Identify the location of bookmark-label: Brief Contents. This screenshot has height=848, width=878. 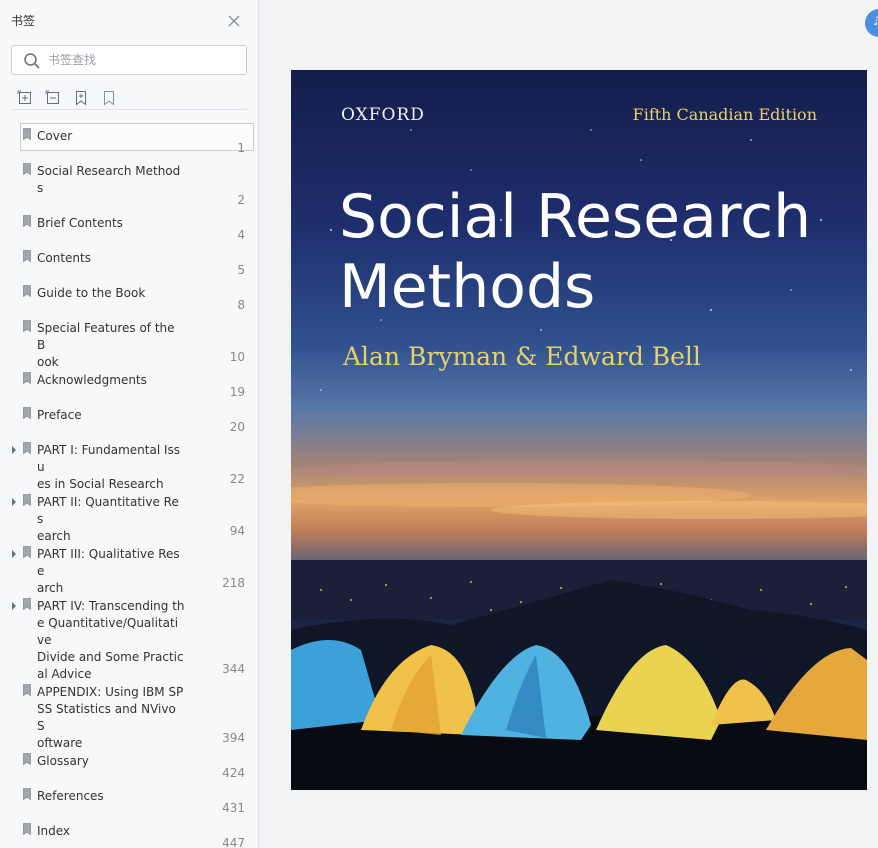
(80, 223).